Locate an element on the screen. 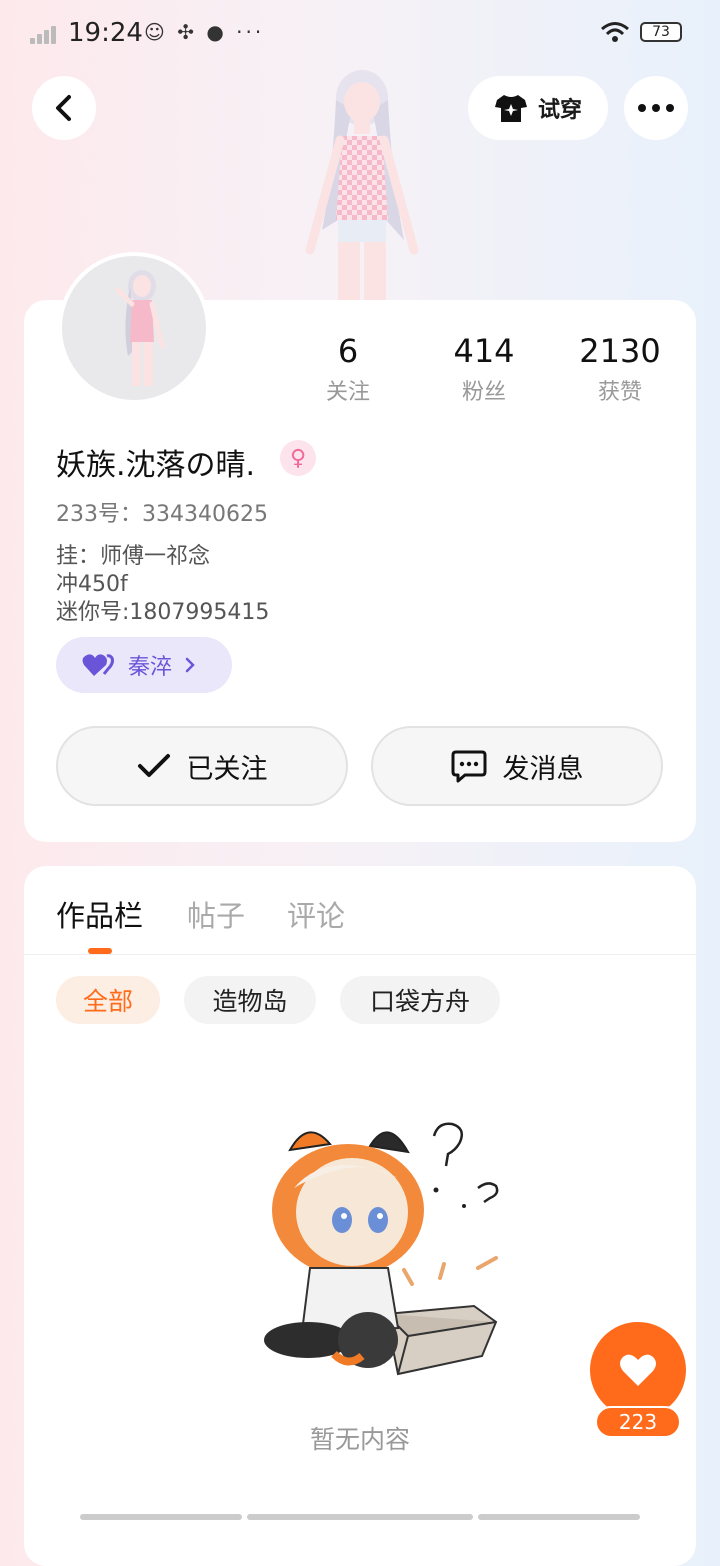 The width and height of the screenshot is (720, 1566). stat-likes-label: 获赞 is located at coordinates (619, 392).